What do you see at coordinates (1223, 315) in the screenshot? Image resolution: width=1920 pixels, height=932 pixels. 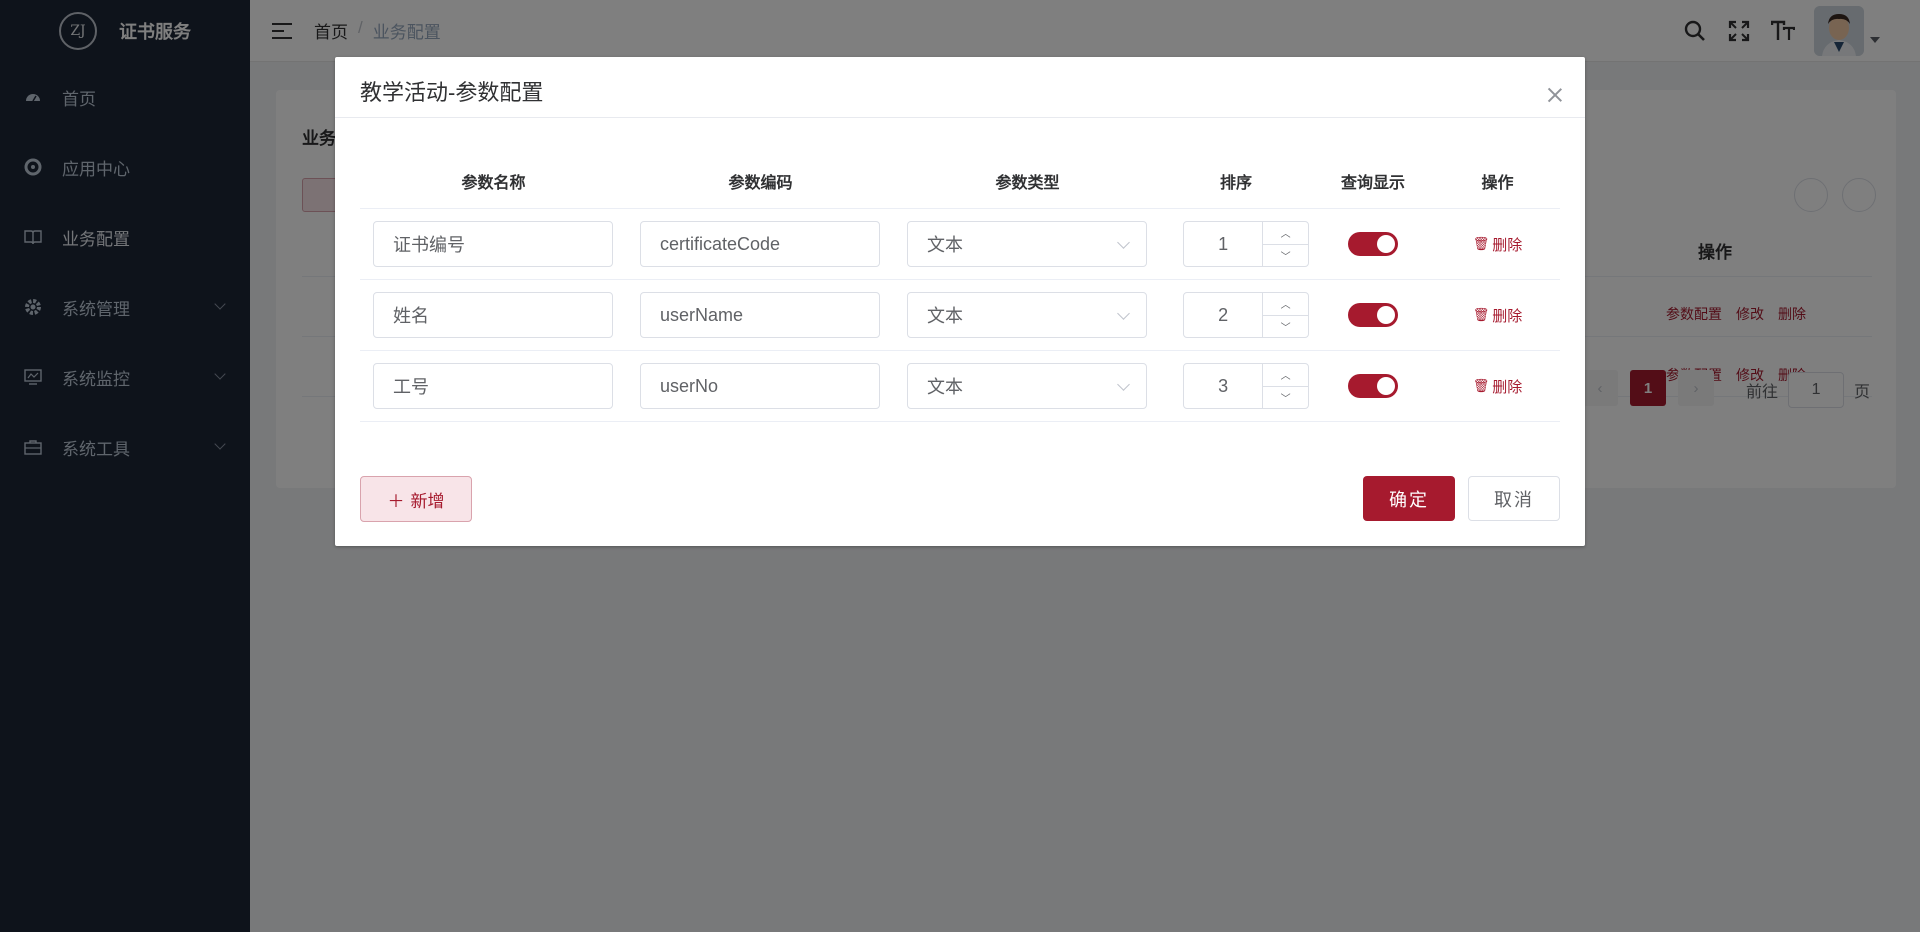 I see `order-value: 2` at bounding box center [1223, 315].